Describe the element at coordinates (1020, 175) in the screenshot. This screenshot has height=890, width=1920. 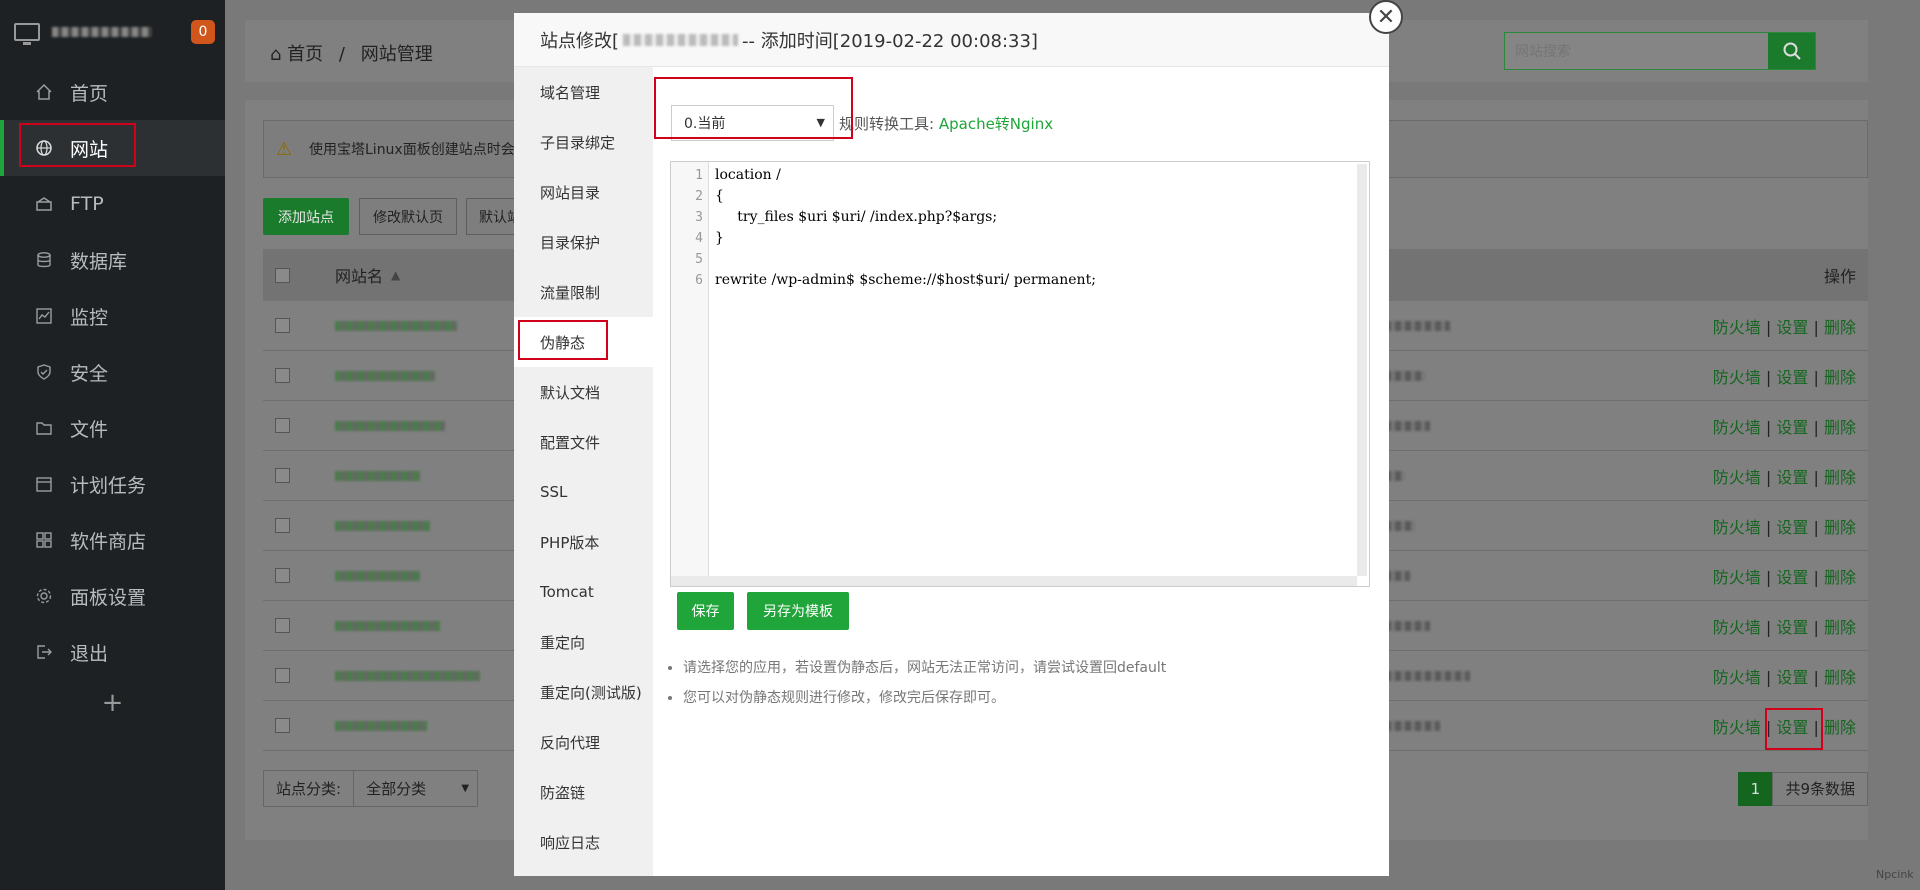
I see `code-line: 1 location /` at that location.